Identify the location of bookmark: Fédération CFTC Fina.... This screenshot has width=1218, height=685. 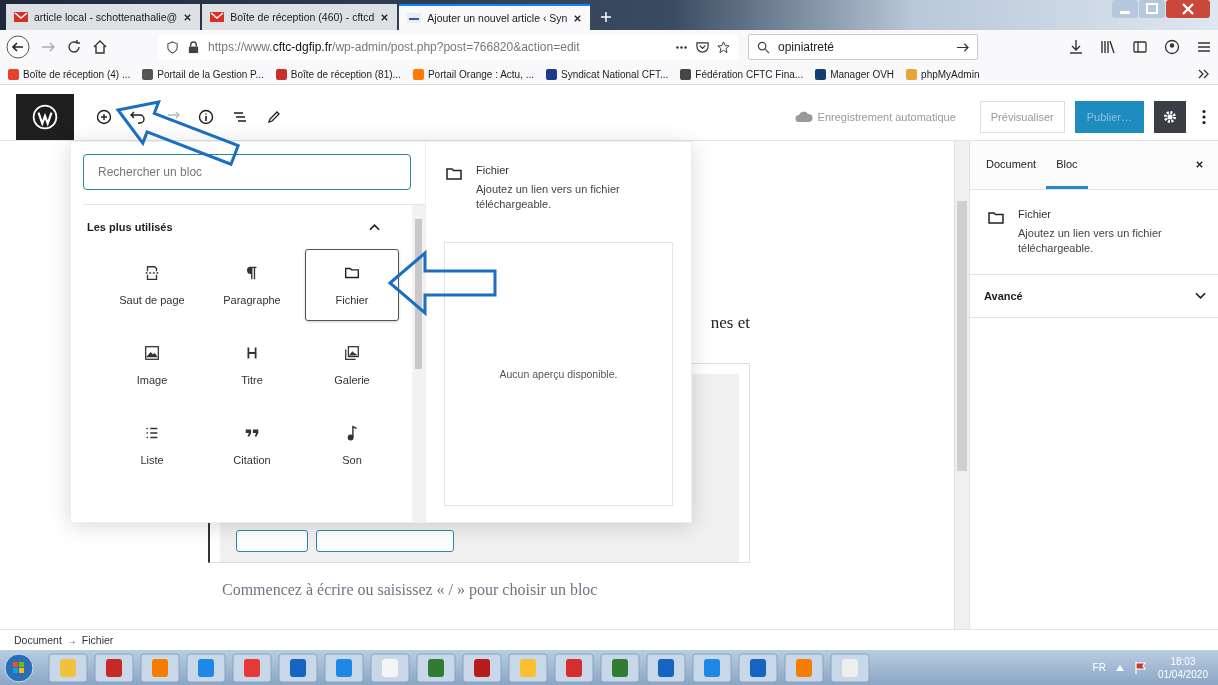
(742, 74).